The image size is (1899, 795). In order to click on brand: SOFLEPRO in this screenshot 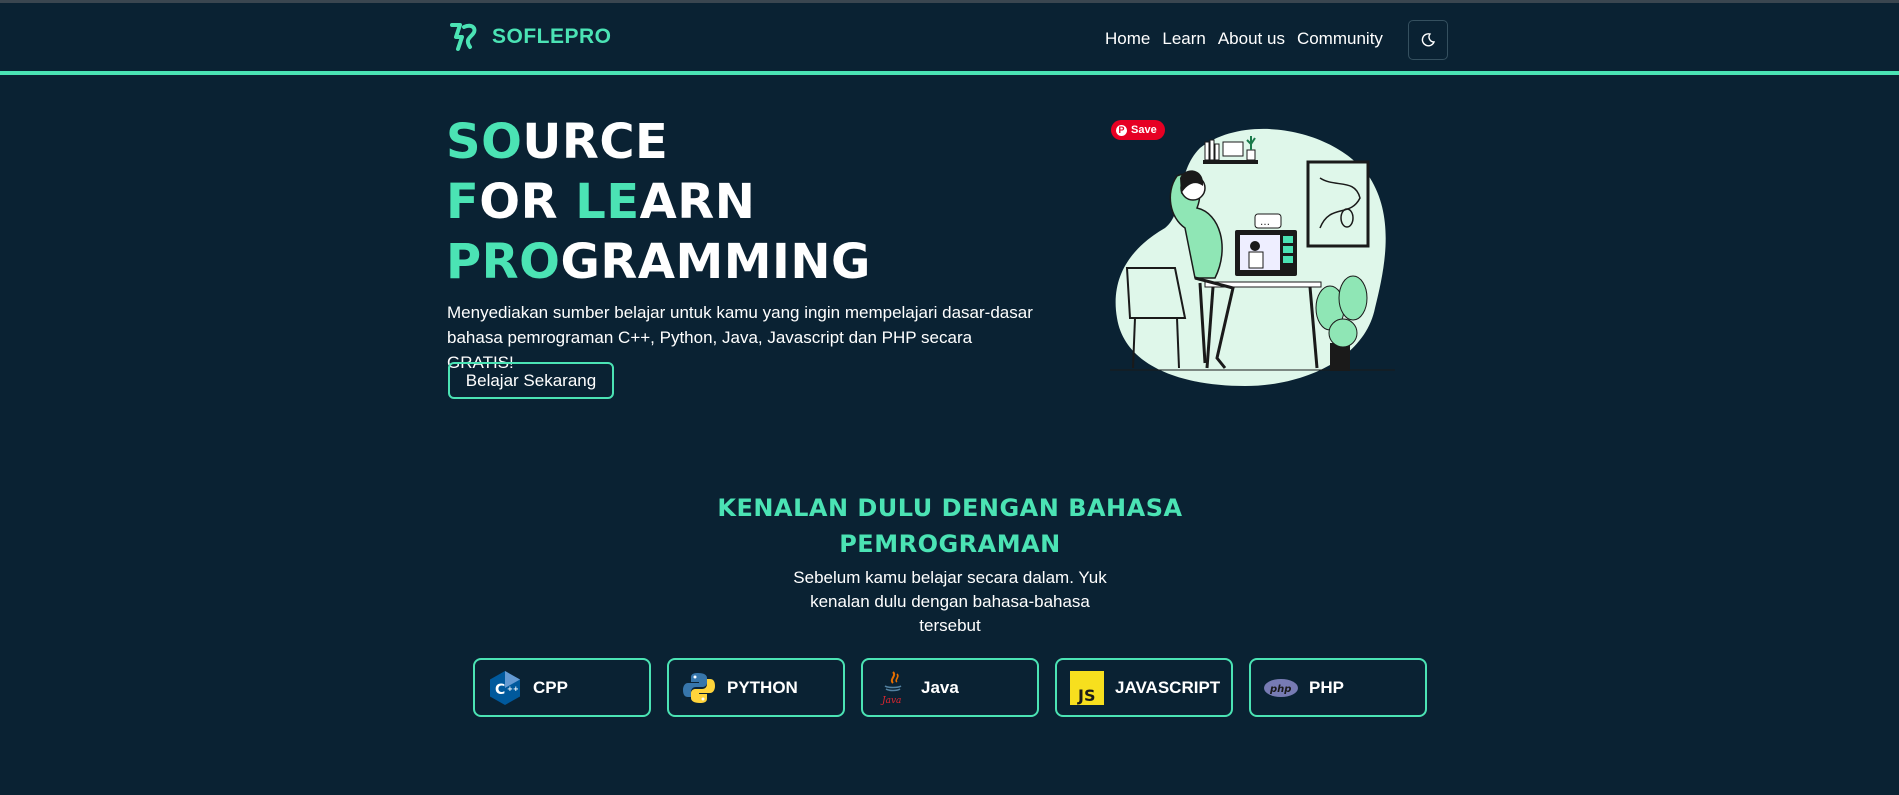, I will do `click(529, 37)`.